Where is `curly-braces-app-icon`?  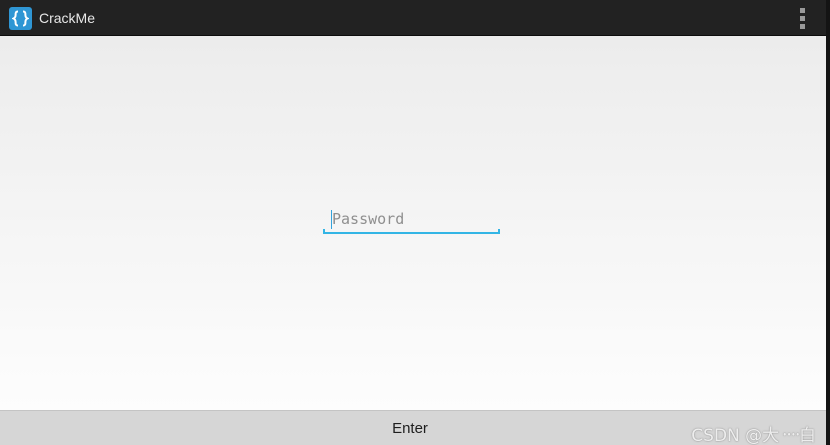
curly-braces-app-icon is located at coordinates (20, 18).